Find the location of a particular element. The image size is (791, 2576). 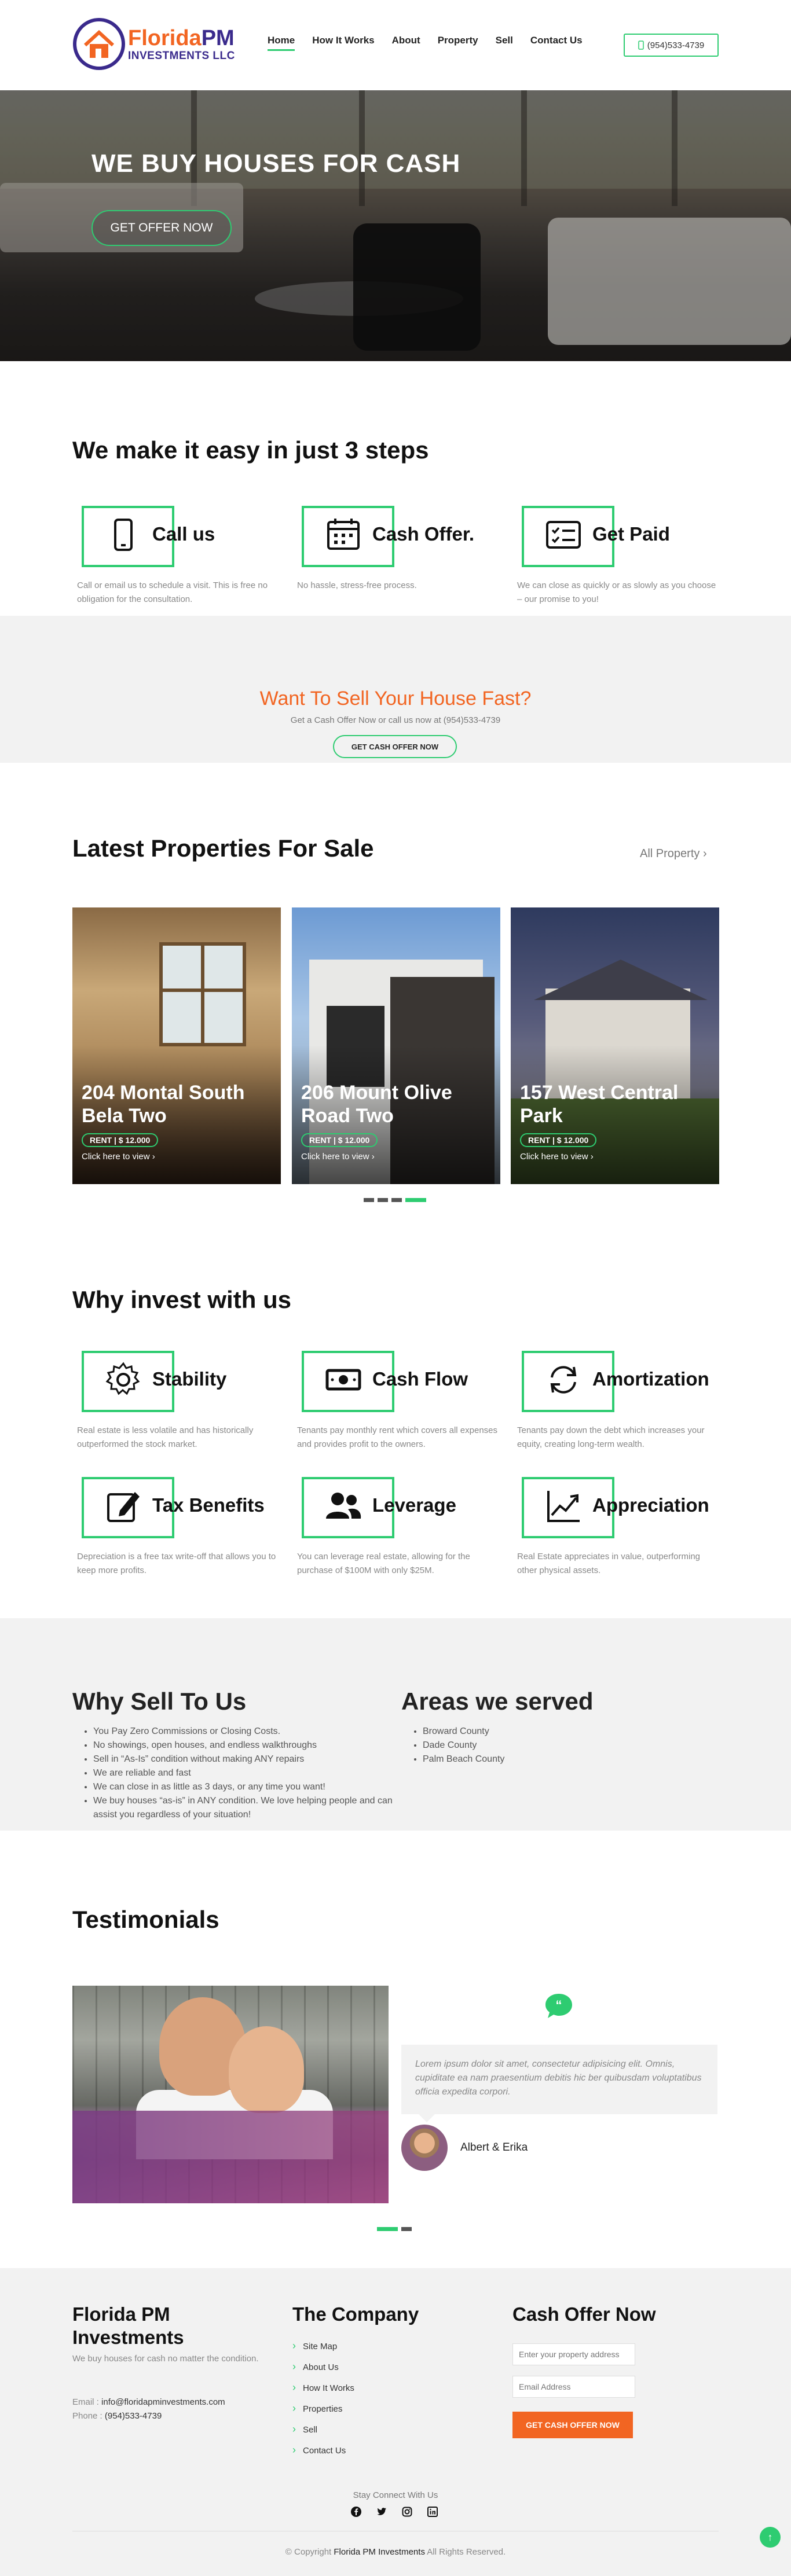

footer-link-about-us: About Us is located at coordinates (323, 2366).